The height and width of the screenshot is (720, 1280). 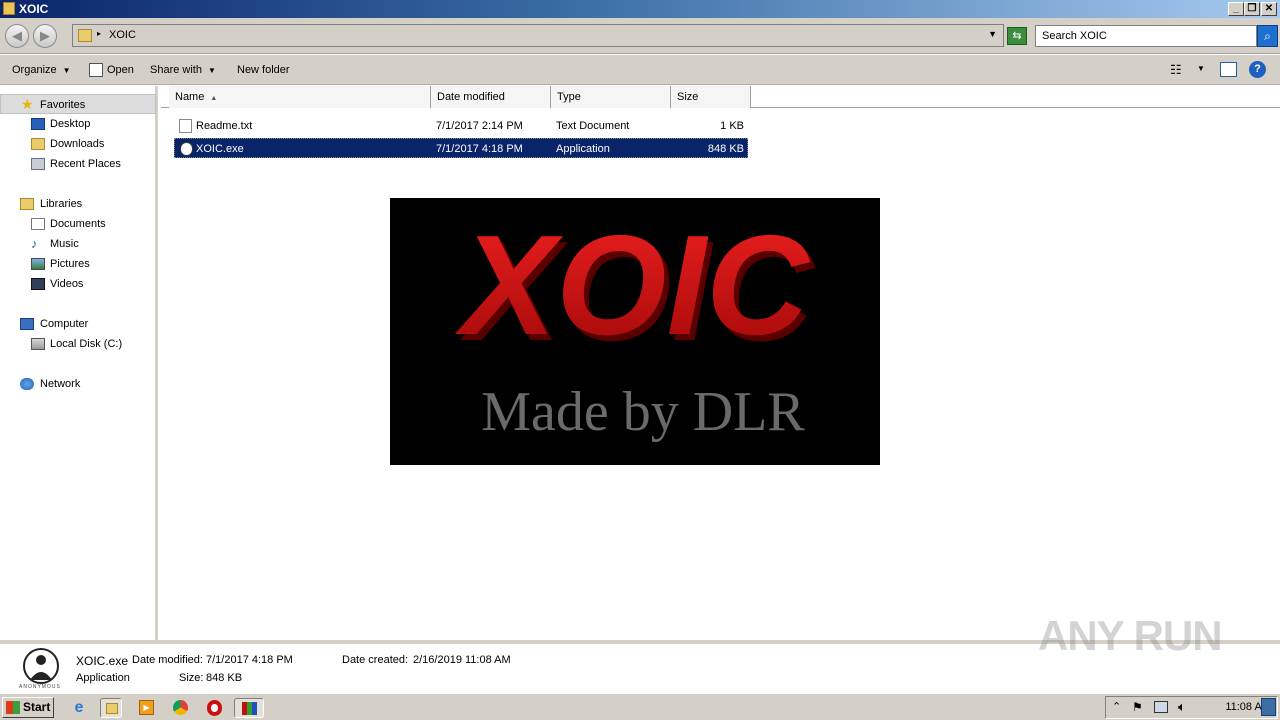 I want to click on file-size: 848 KB, so click(x=725, y=149).